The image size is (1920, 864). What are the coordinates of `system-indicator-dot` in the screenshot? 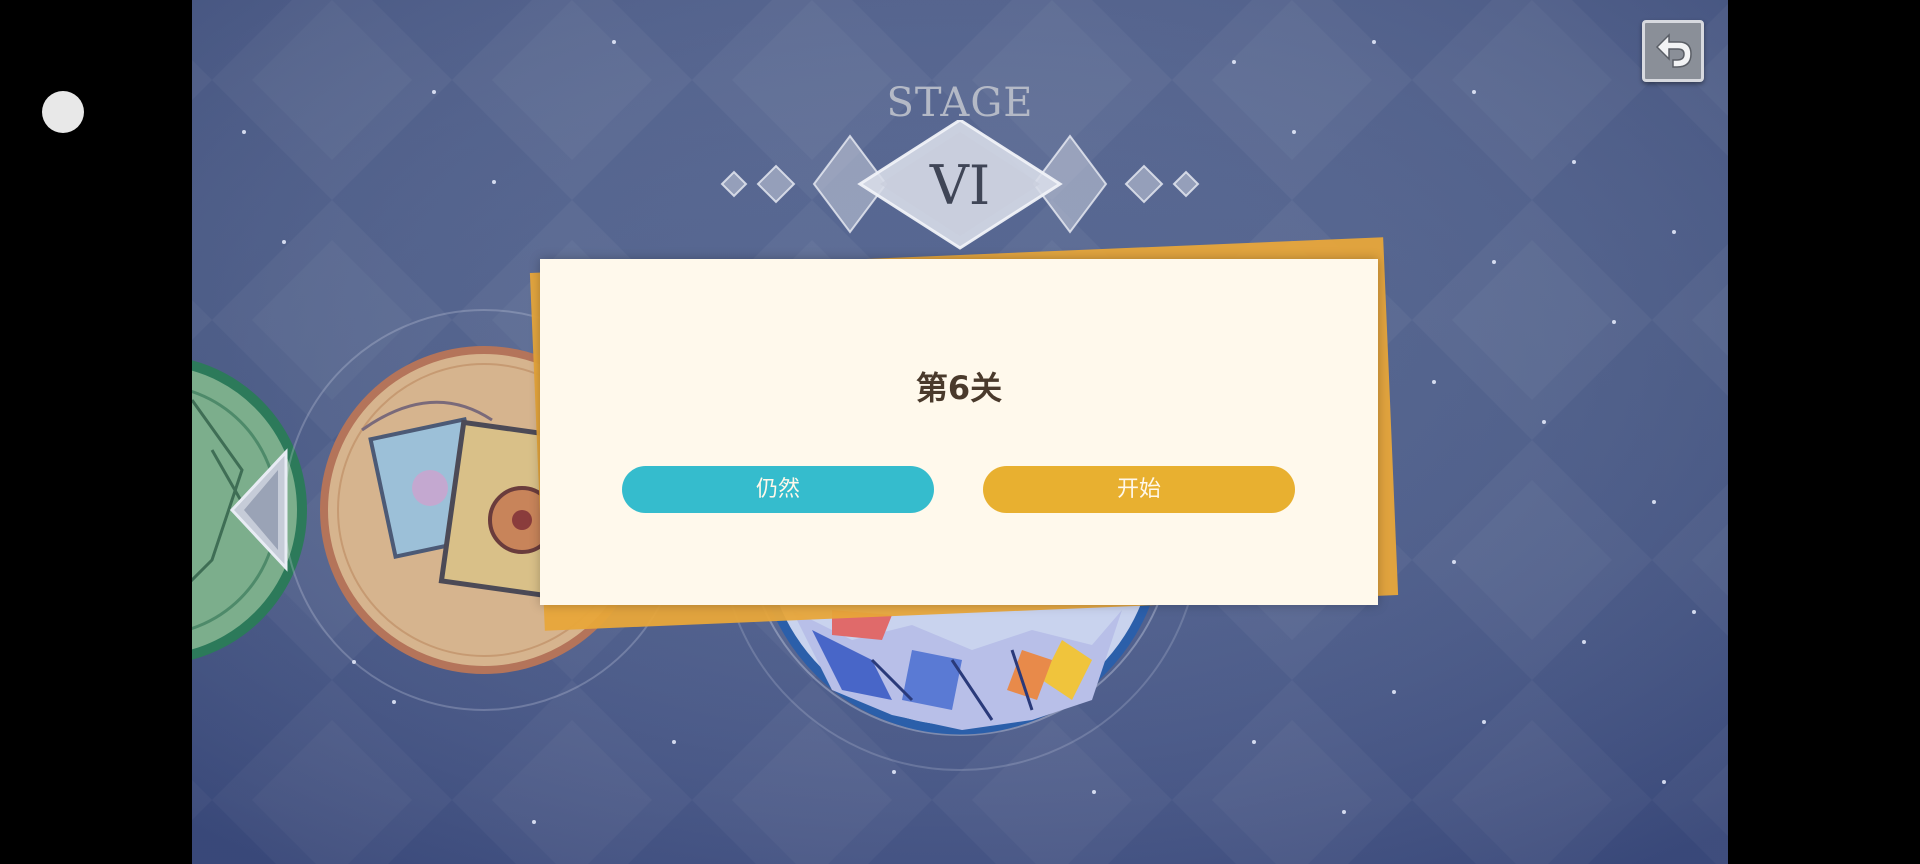 It's located at (63, 112).